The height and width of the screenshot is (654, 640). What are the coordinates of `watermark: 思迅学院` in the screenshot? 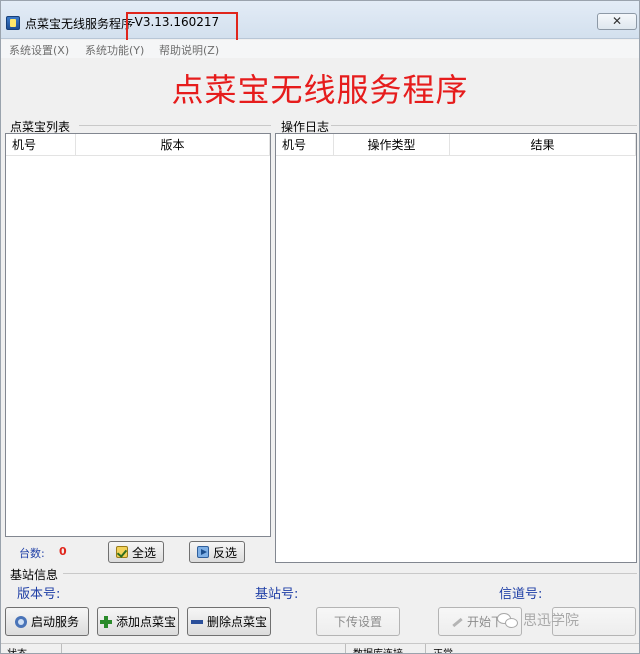 It's located at (538, 620).